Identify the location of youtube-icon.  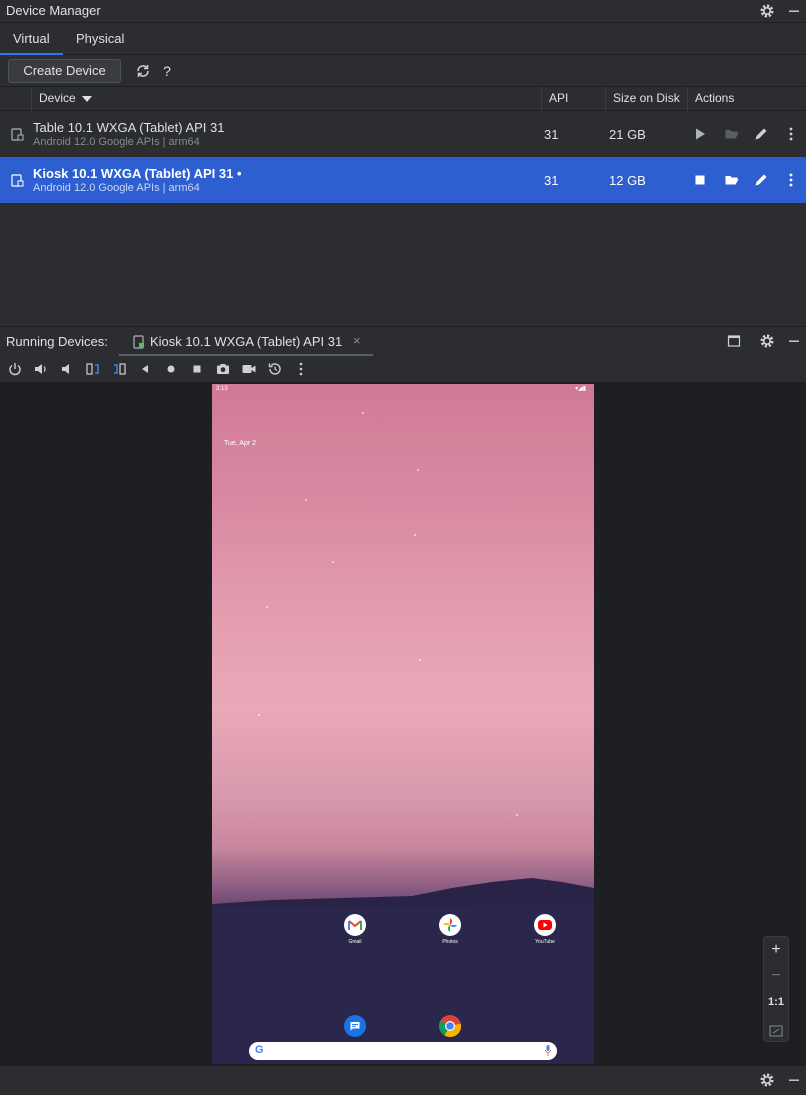
(545, 925).